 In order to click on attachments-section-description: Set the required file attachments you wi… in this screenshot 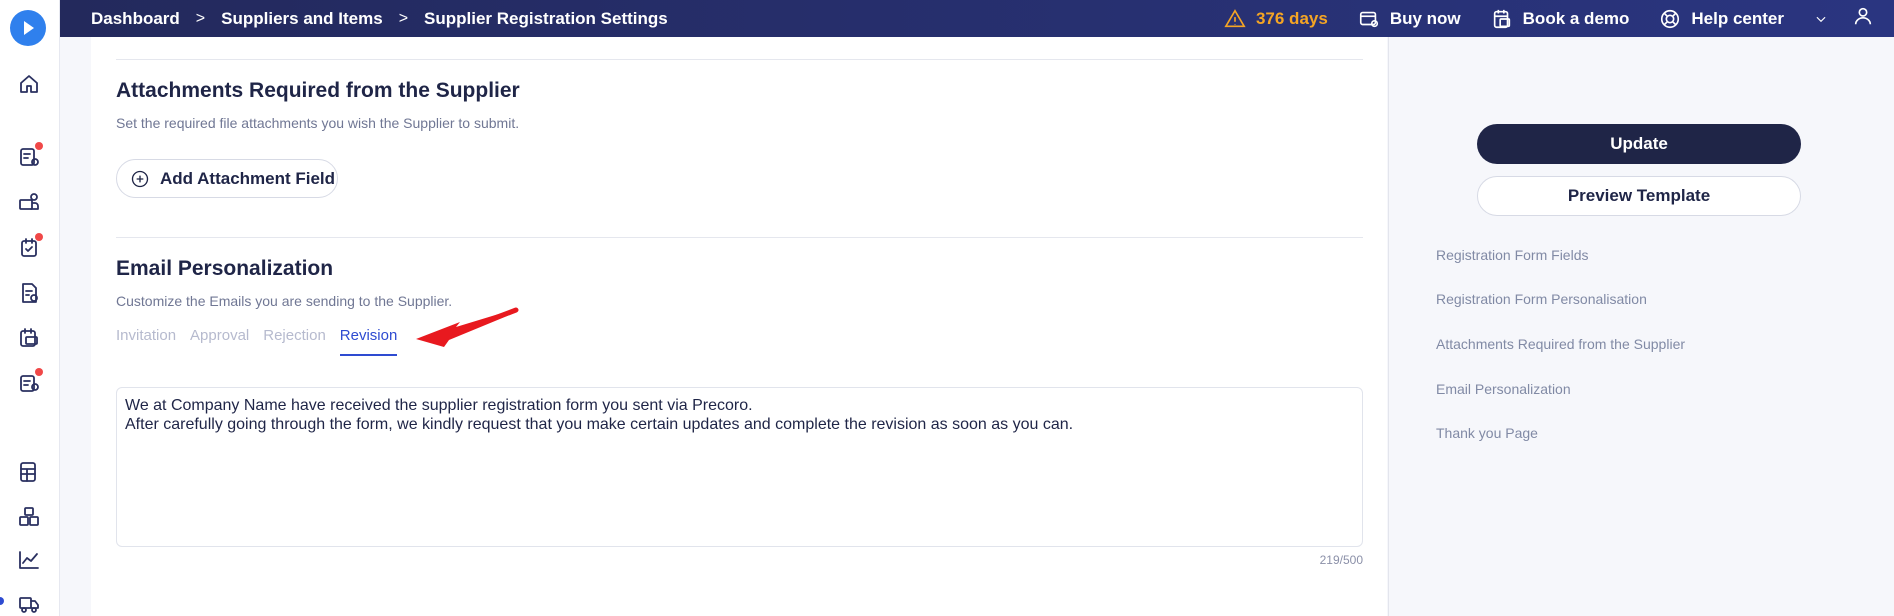, I will do `click(318, 123)`.